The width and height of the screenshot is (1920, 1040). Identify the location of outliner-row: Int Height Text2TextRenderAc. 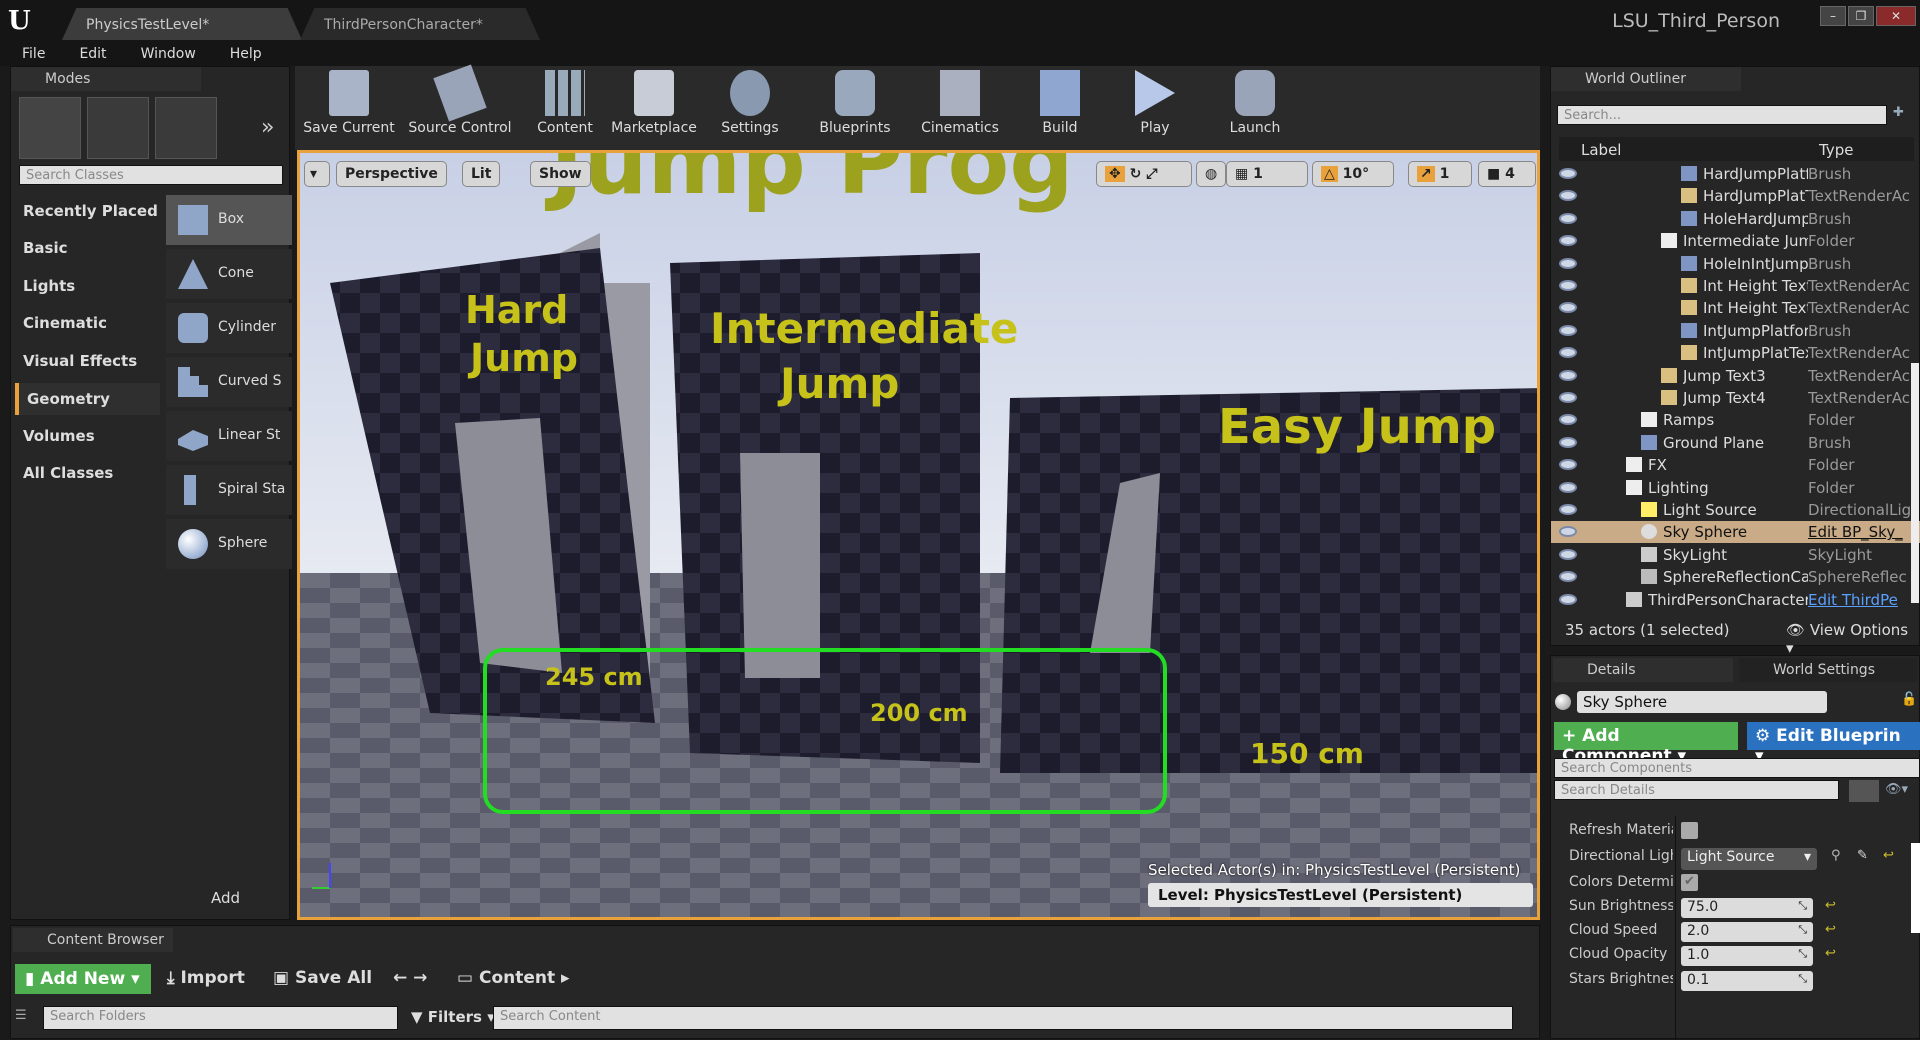
(1735, 286).